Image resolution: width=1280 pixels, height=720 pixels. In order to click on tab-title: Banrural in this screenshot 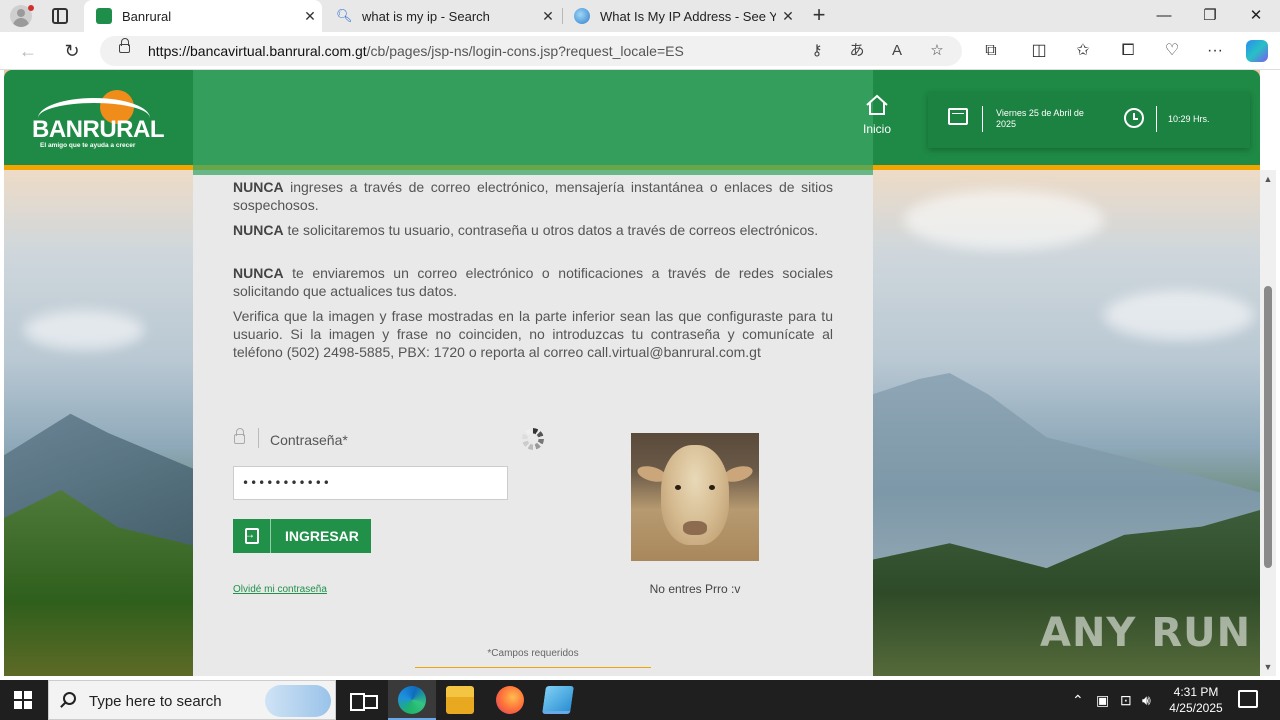, I will do `click(147, 16)`.